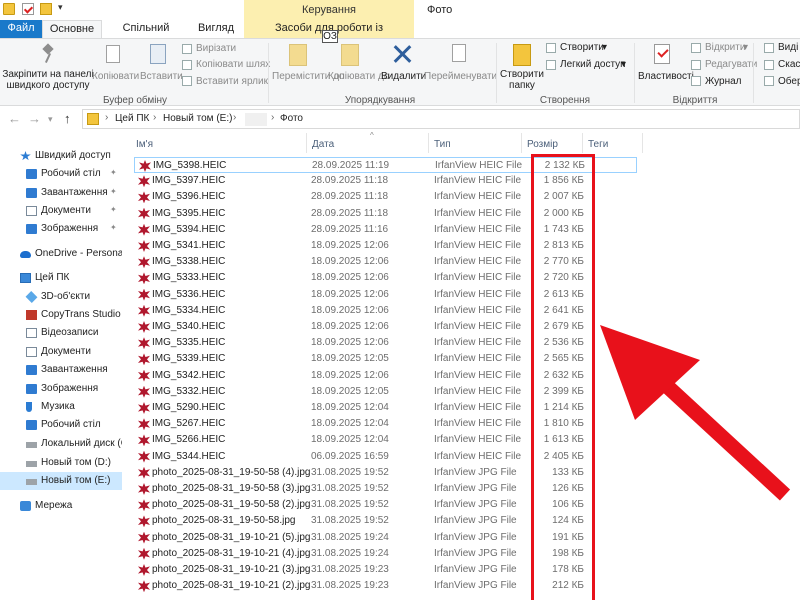 The height and width of the screenshot is (600, 800). I want to click on pin-to-quick-access-button: Закріпити на панелі швидкого доступу, so click(48, 80).